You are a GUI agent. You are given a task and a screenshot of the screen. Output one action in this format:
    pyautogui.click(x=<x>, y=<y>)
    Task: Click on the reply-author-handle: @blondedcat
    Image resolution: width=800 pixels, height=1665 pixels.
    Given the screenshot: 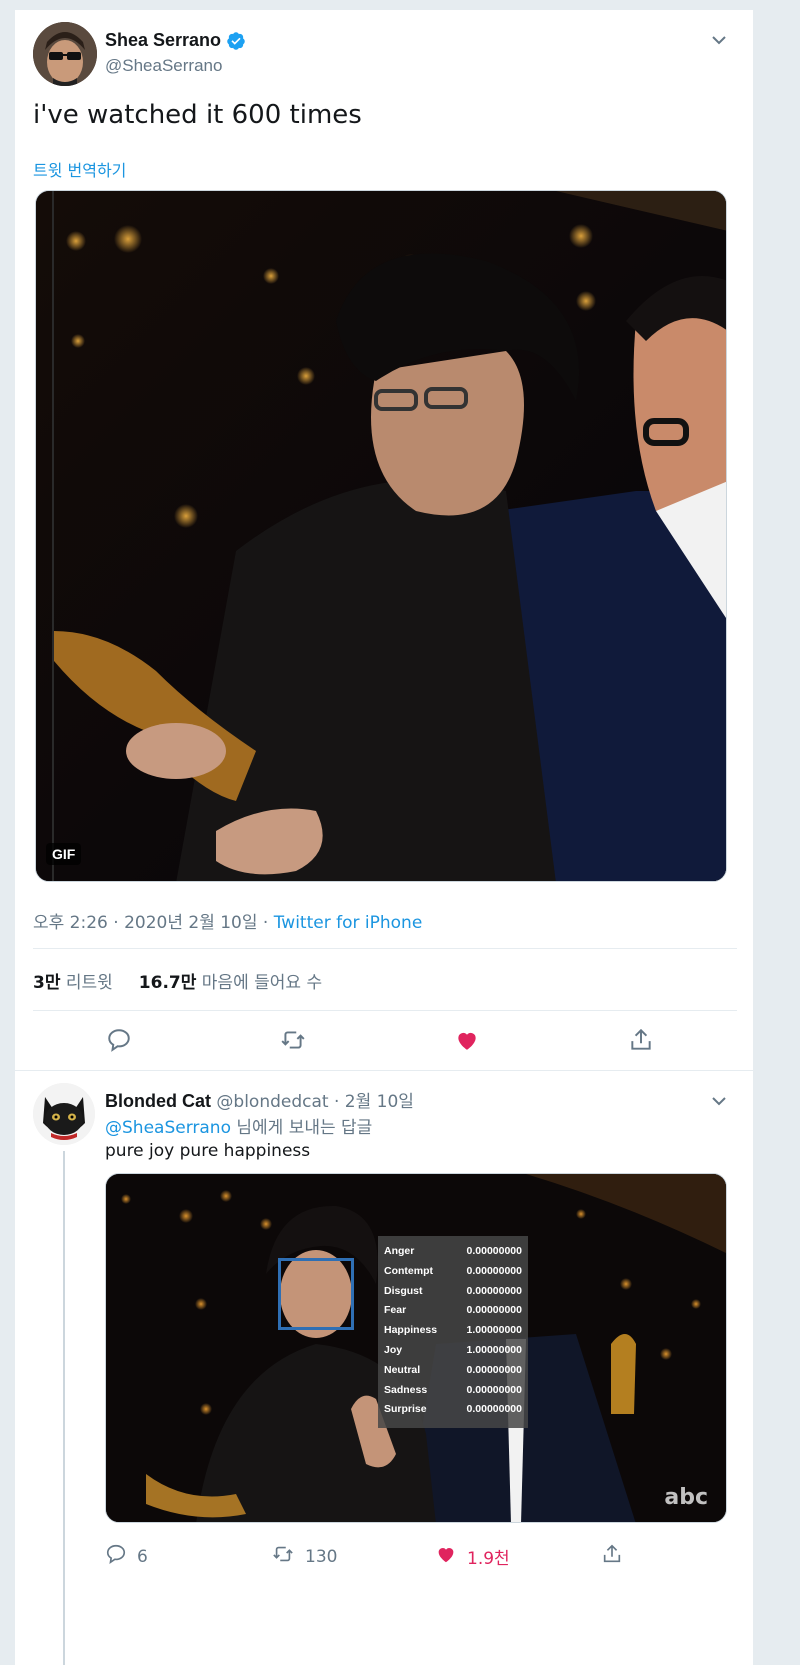 What is the action you would take?
    pyautogui.click(x=272, y=1102)
    